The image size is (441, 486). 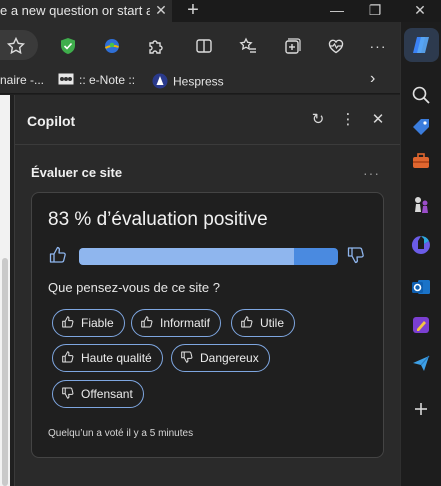 What do you see at coordinates (97, 323) in the screenshot?
I see `feedback-chip-label: Fiable` at bounding box center [97, 323].